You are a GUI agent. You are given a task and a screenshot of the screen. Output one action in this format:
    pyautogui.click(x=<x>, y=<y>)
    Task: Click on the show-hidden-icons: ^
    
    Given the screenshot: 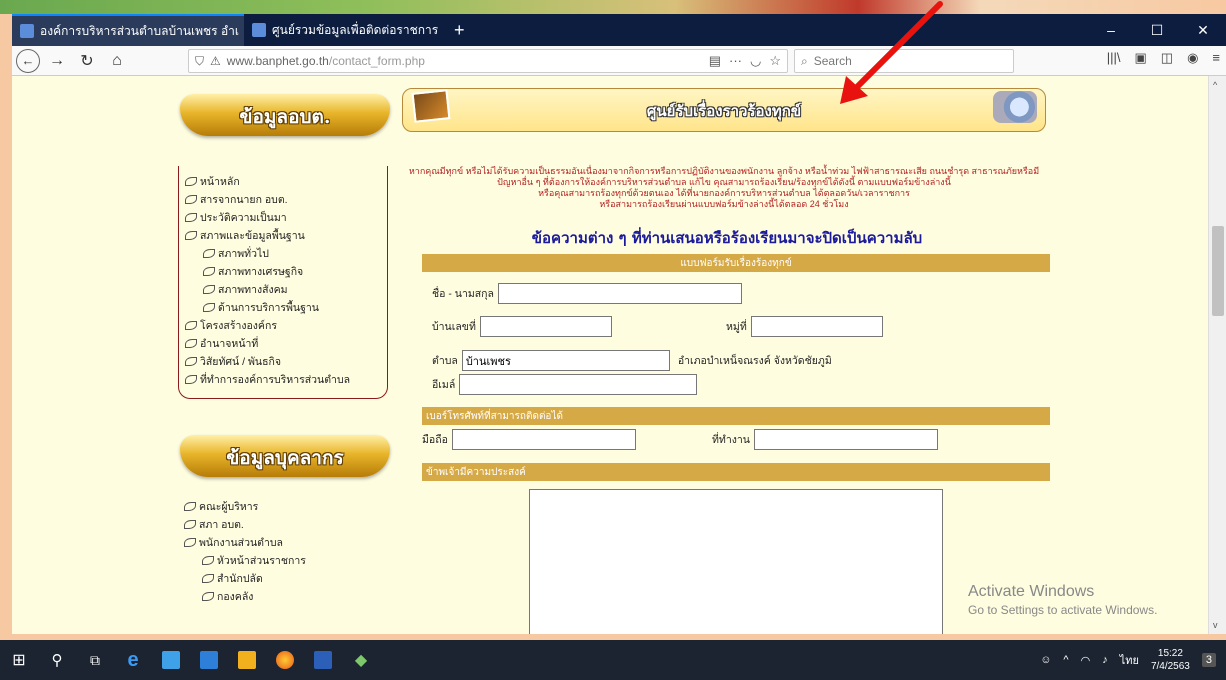 What is the action you would take?
    pyautogui.click(x=1065, y=660)
    